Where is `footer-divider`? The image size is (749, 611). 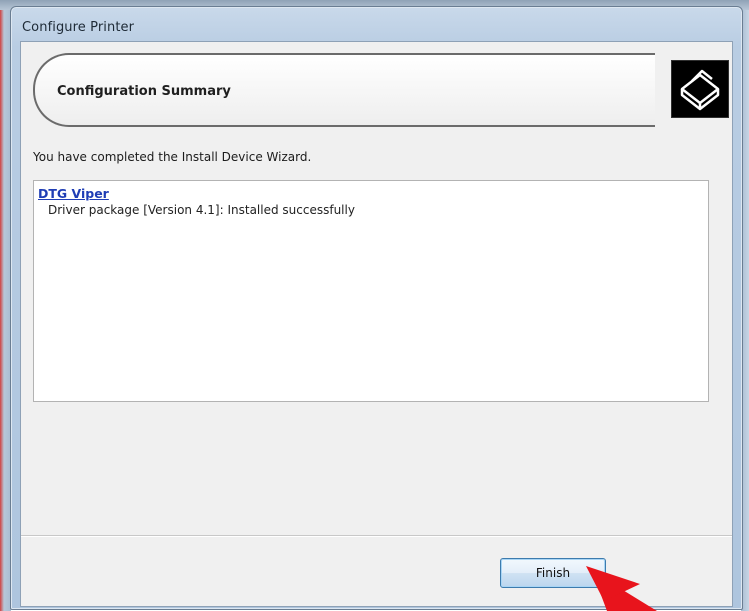 footer-divider is located at coordinates (376, 536).